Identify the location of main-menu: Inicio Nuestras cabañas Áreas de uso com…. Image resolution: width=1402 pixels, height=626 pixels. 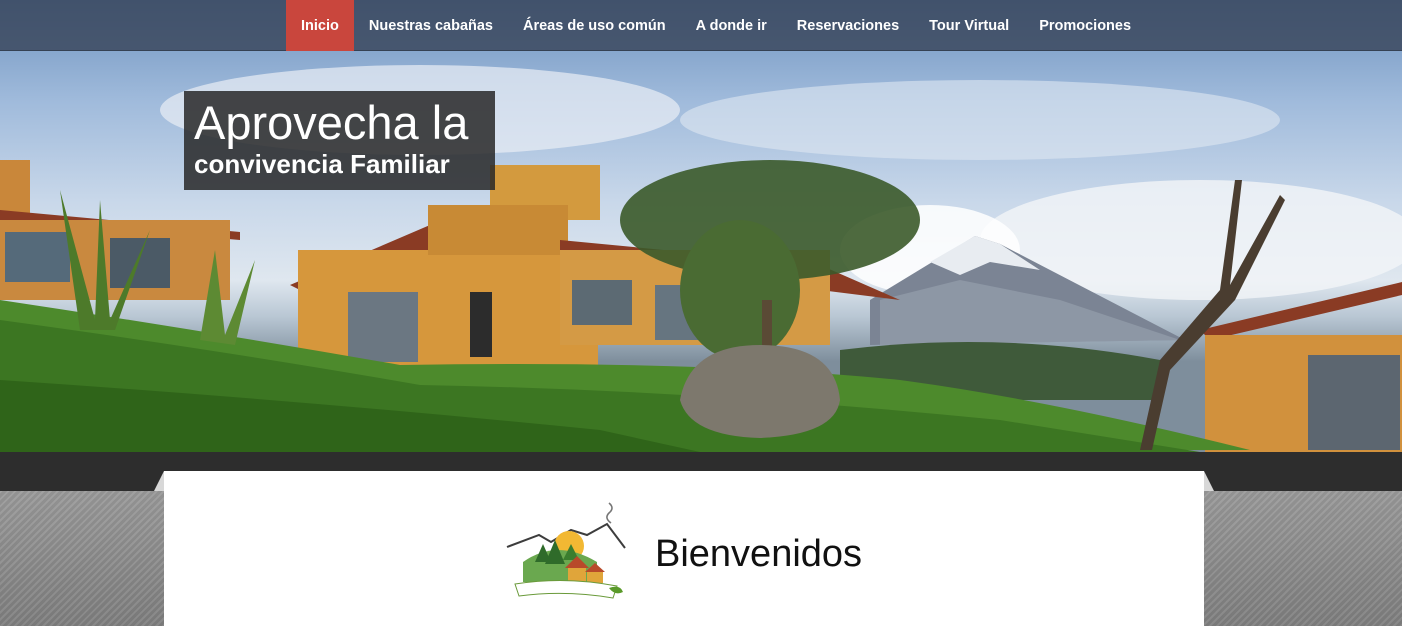
(716, 25).